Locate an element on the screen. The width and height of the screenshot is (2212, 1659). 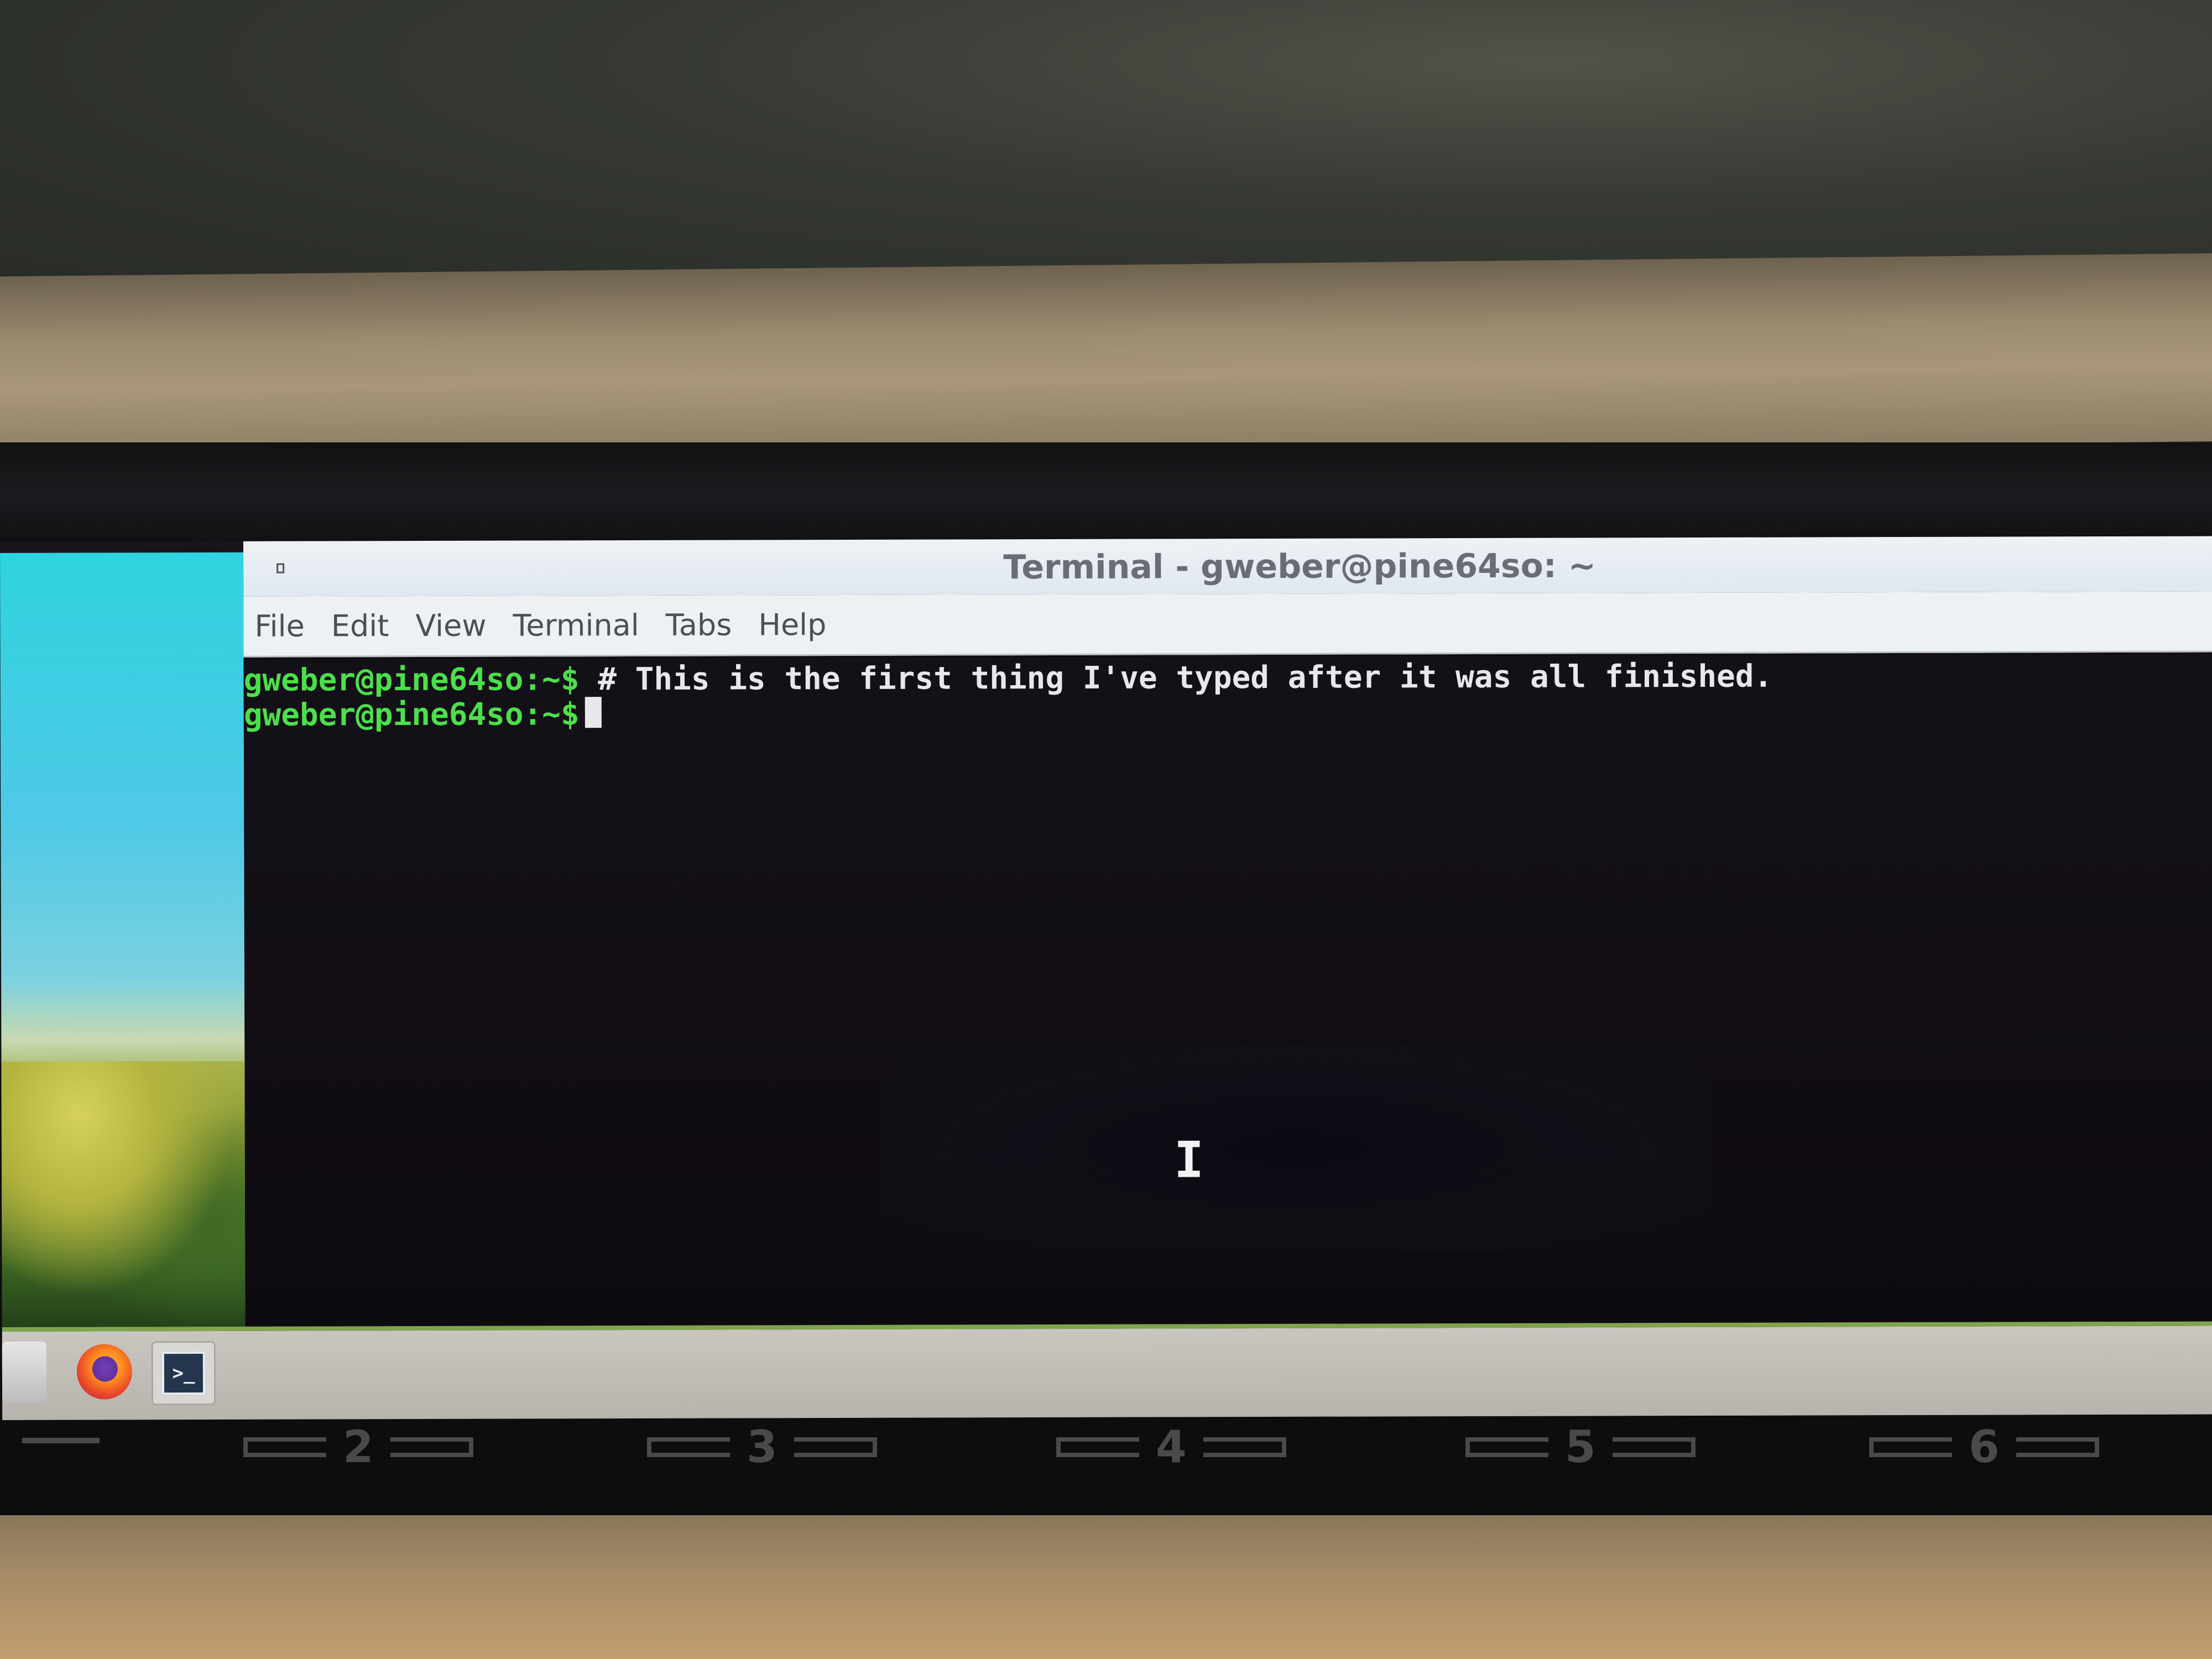
desktop-wallpaper is located at coordinates (131, 940).